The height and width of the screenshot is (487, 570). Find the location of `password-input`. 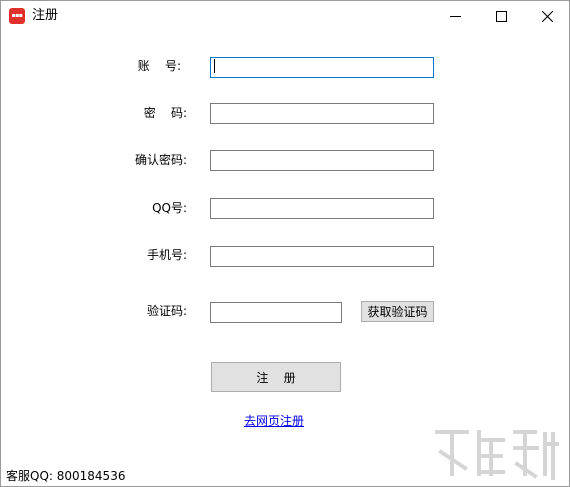

password-input is located at coordinates (322, 113).